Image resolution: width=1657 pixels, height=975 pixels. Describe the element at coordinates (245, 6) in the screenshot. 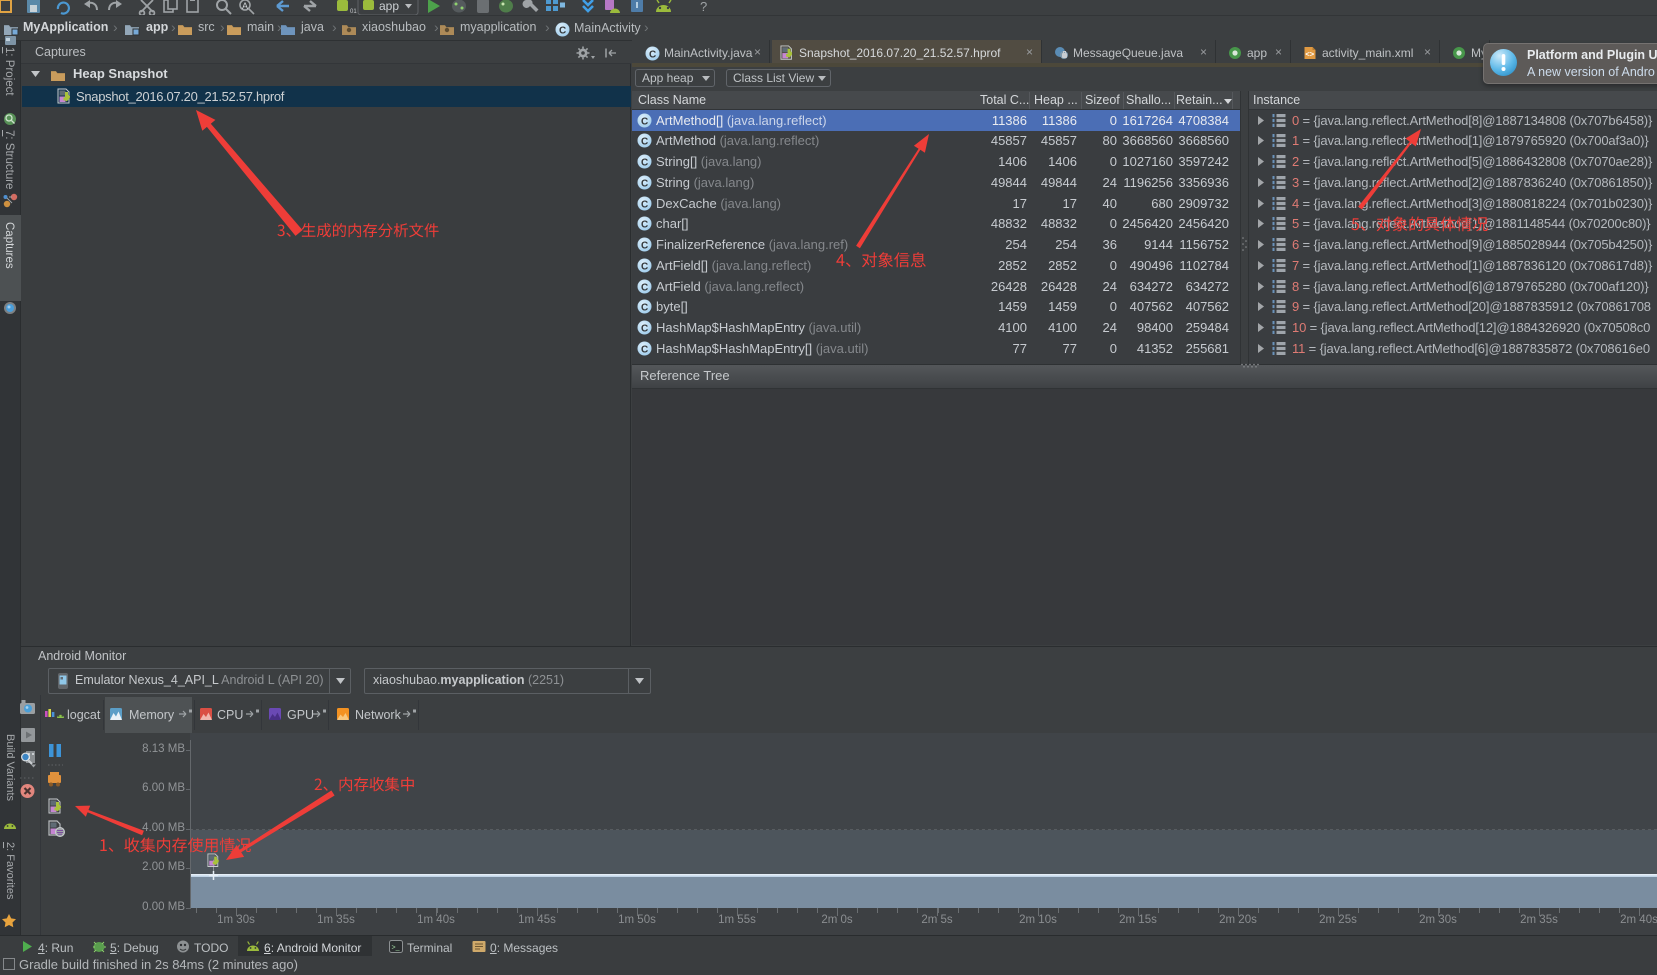

I see `svg-text: A` at that location.